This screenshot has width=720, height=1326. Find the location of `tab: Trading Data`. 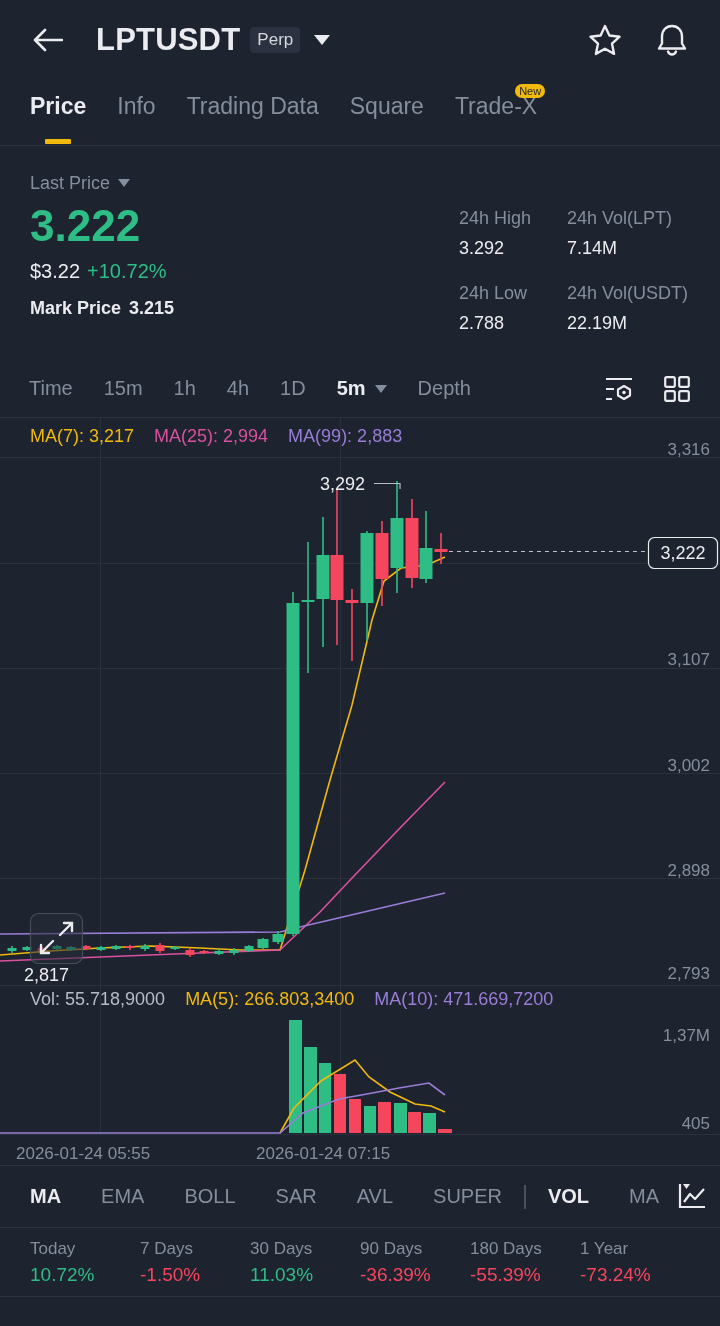

tab: Trading Data is located at coordinates (252, 112).